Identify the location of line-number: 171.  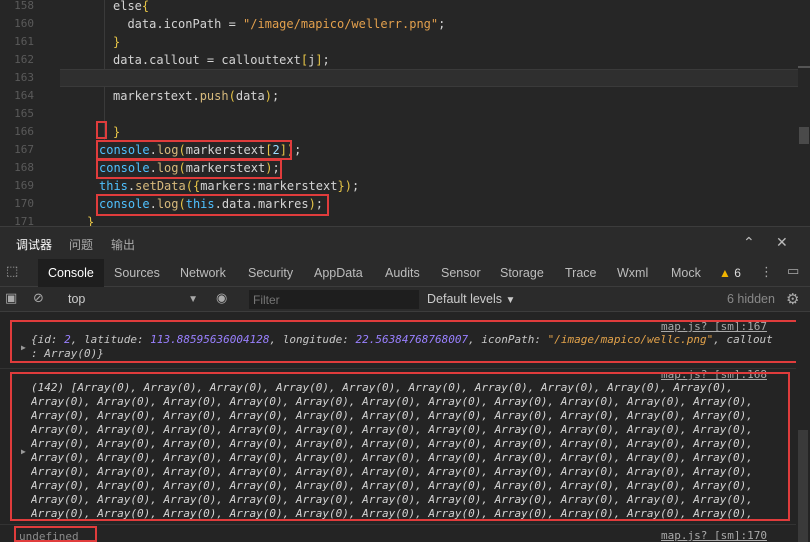
(24, 220).